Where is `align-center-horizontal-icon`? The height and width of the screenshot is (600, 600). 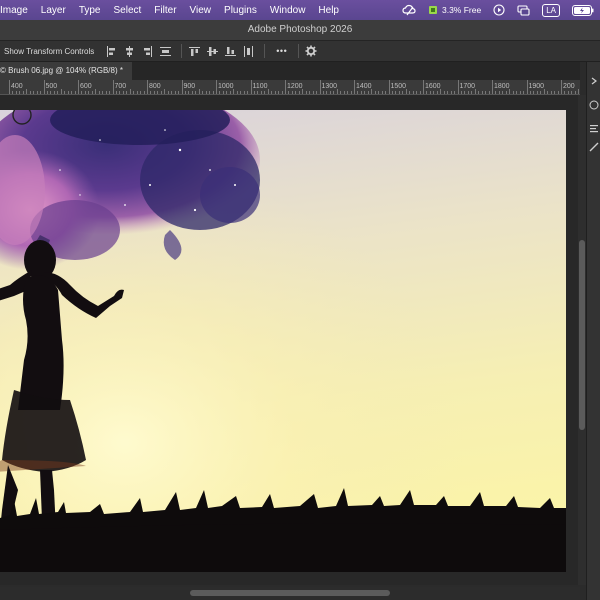
align-center-horizontal-icon is located at coordinates (129, 51).